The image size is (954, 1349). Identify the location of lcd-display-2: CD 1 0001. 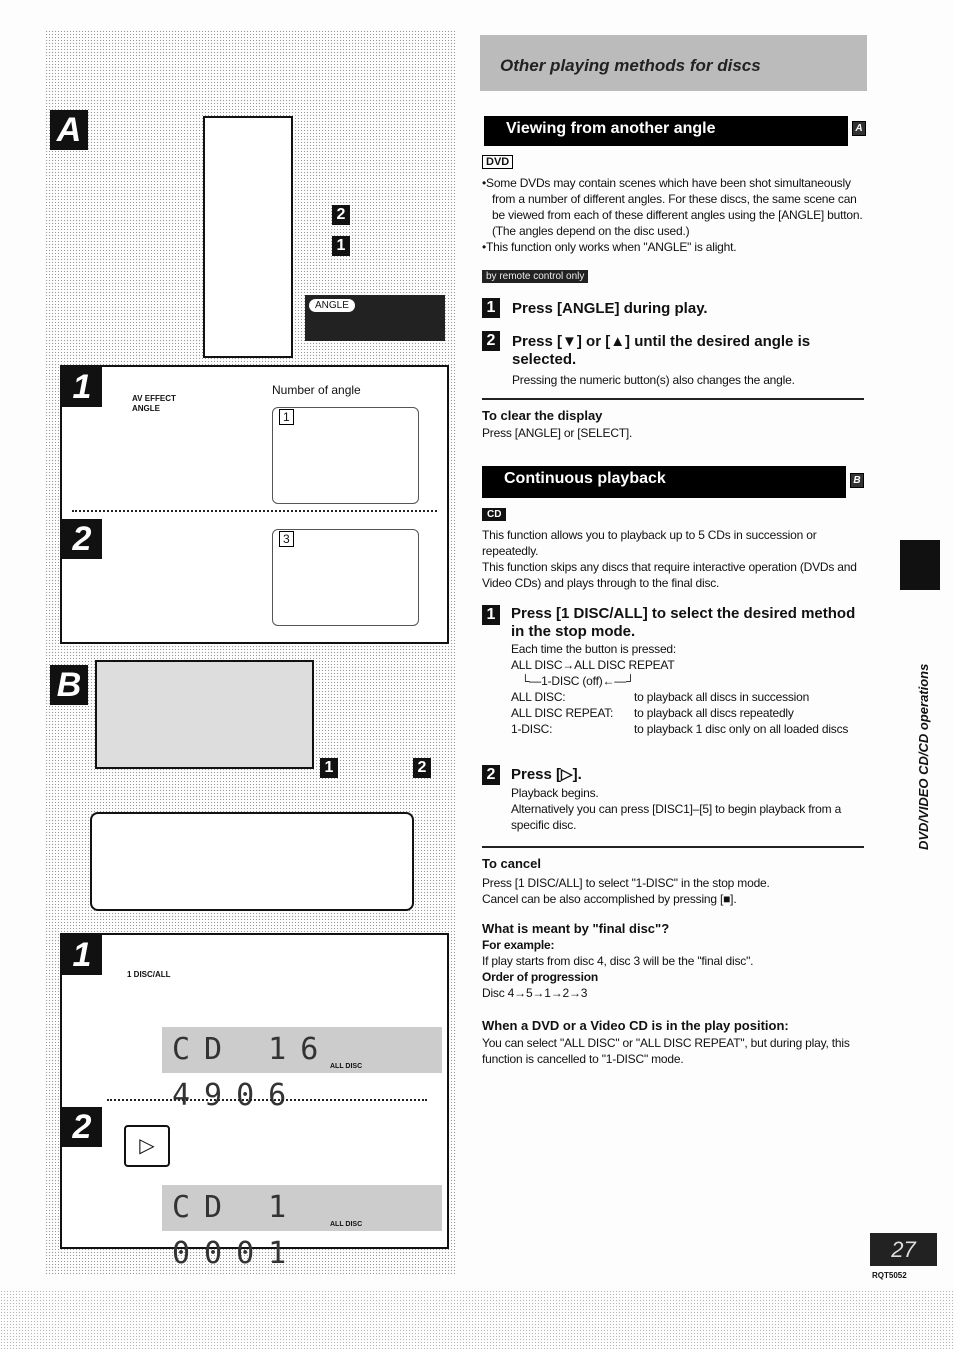
(302, 1228).